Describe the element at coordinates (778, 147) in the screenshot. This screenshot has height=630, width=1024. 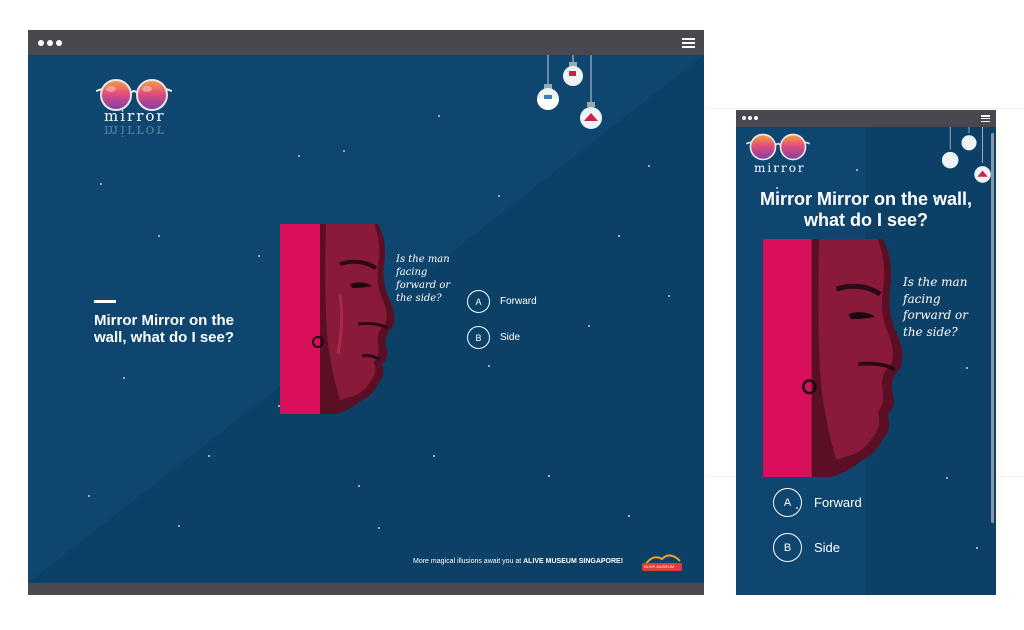
I see `glasses-icon` at that location.